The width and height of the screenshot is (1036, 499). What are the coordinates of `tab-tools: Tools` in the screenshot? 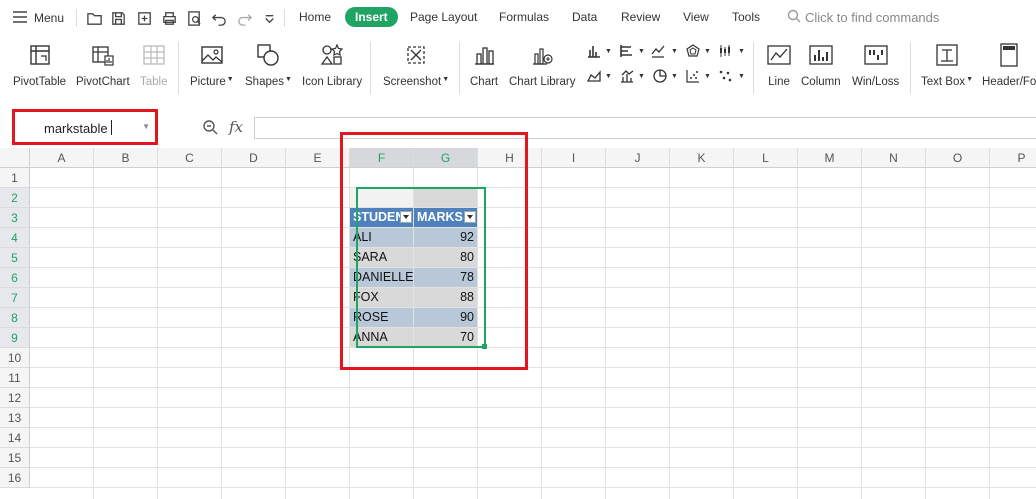 It's located at (746, 17).